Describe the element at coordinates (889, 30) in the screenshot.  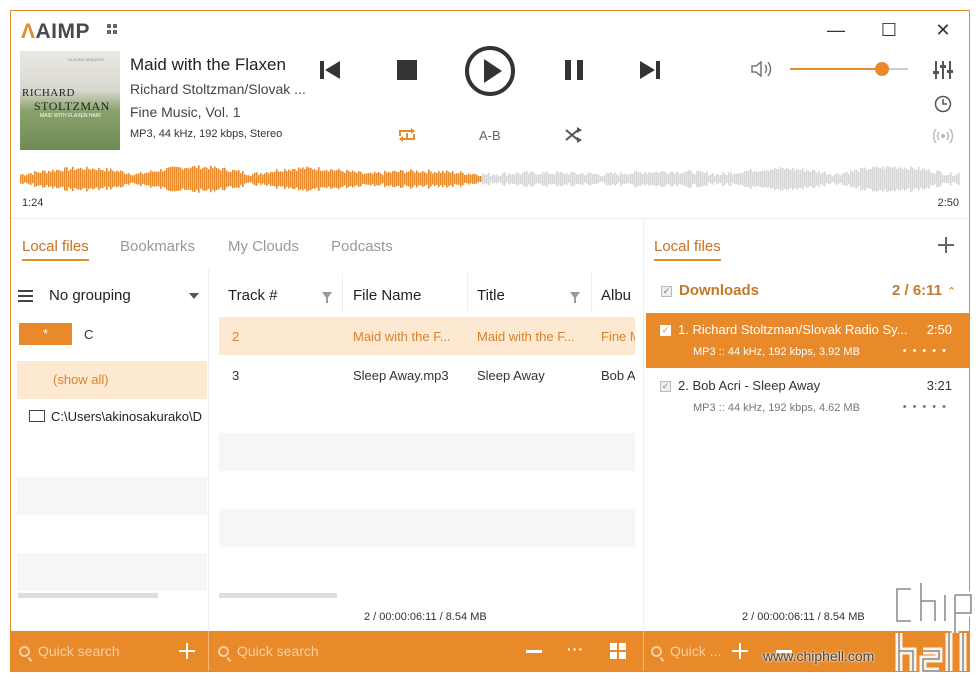
I see `maximize-button: ☐` at that location.